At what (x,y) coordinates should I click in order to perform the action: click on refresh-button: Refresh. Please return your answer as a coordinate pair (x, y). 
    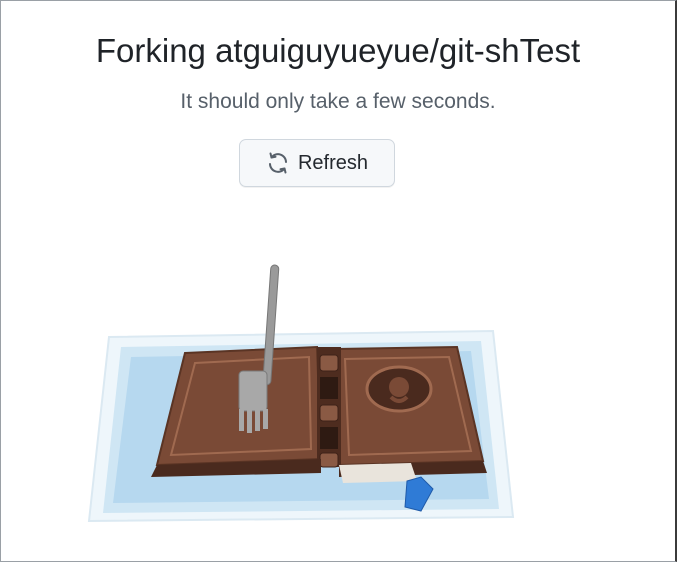
    Looking at the image, I should click on (317, 163).